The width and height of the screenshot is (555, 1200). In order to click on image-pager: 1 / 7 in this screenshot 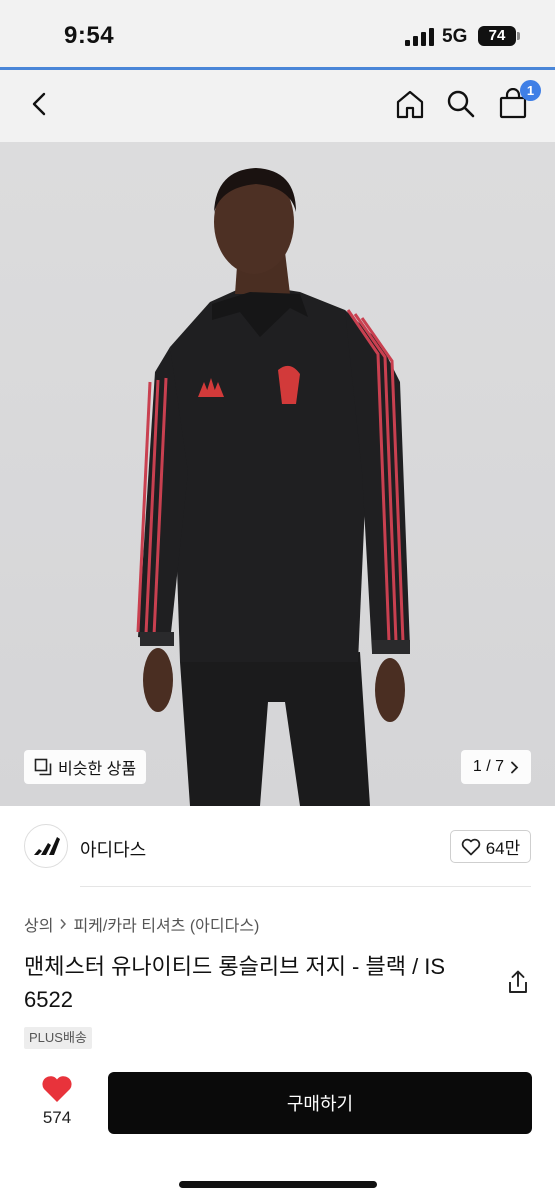, I will do `click(496, 767)`.